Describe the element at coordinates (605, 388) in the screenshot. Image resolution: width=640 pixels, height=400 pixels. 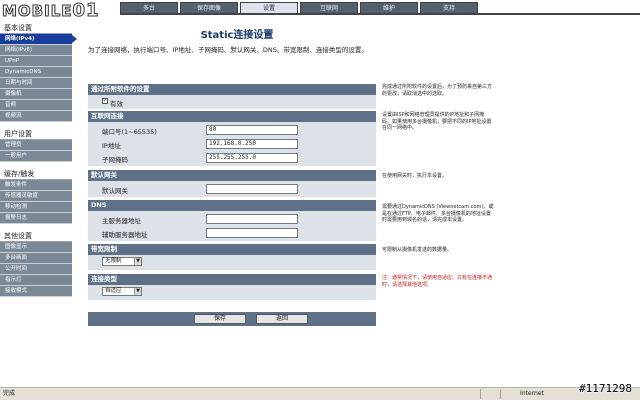
I see `watermark-id: #1171298` at that location.